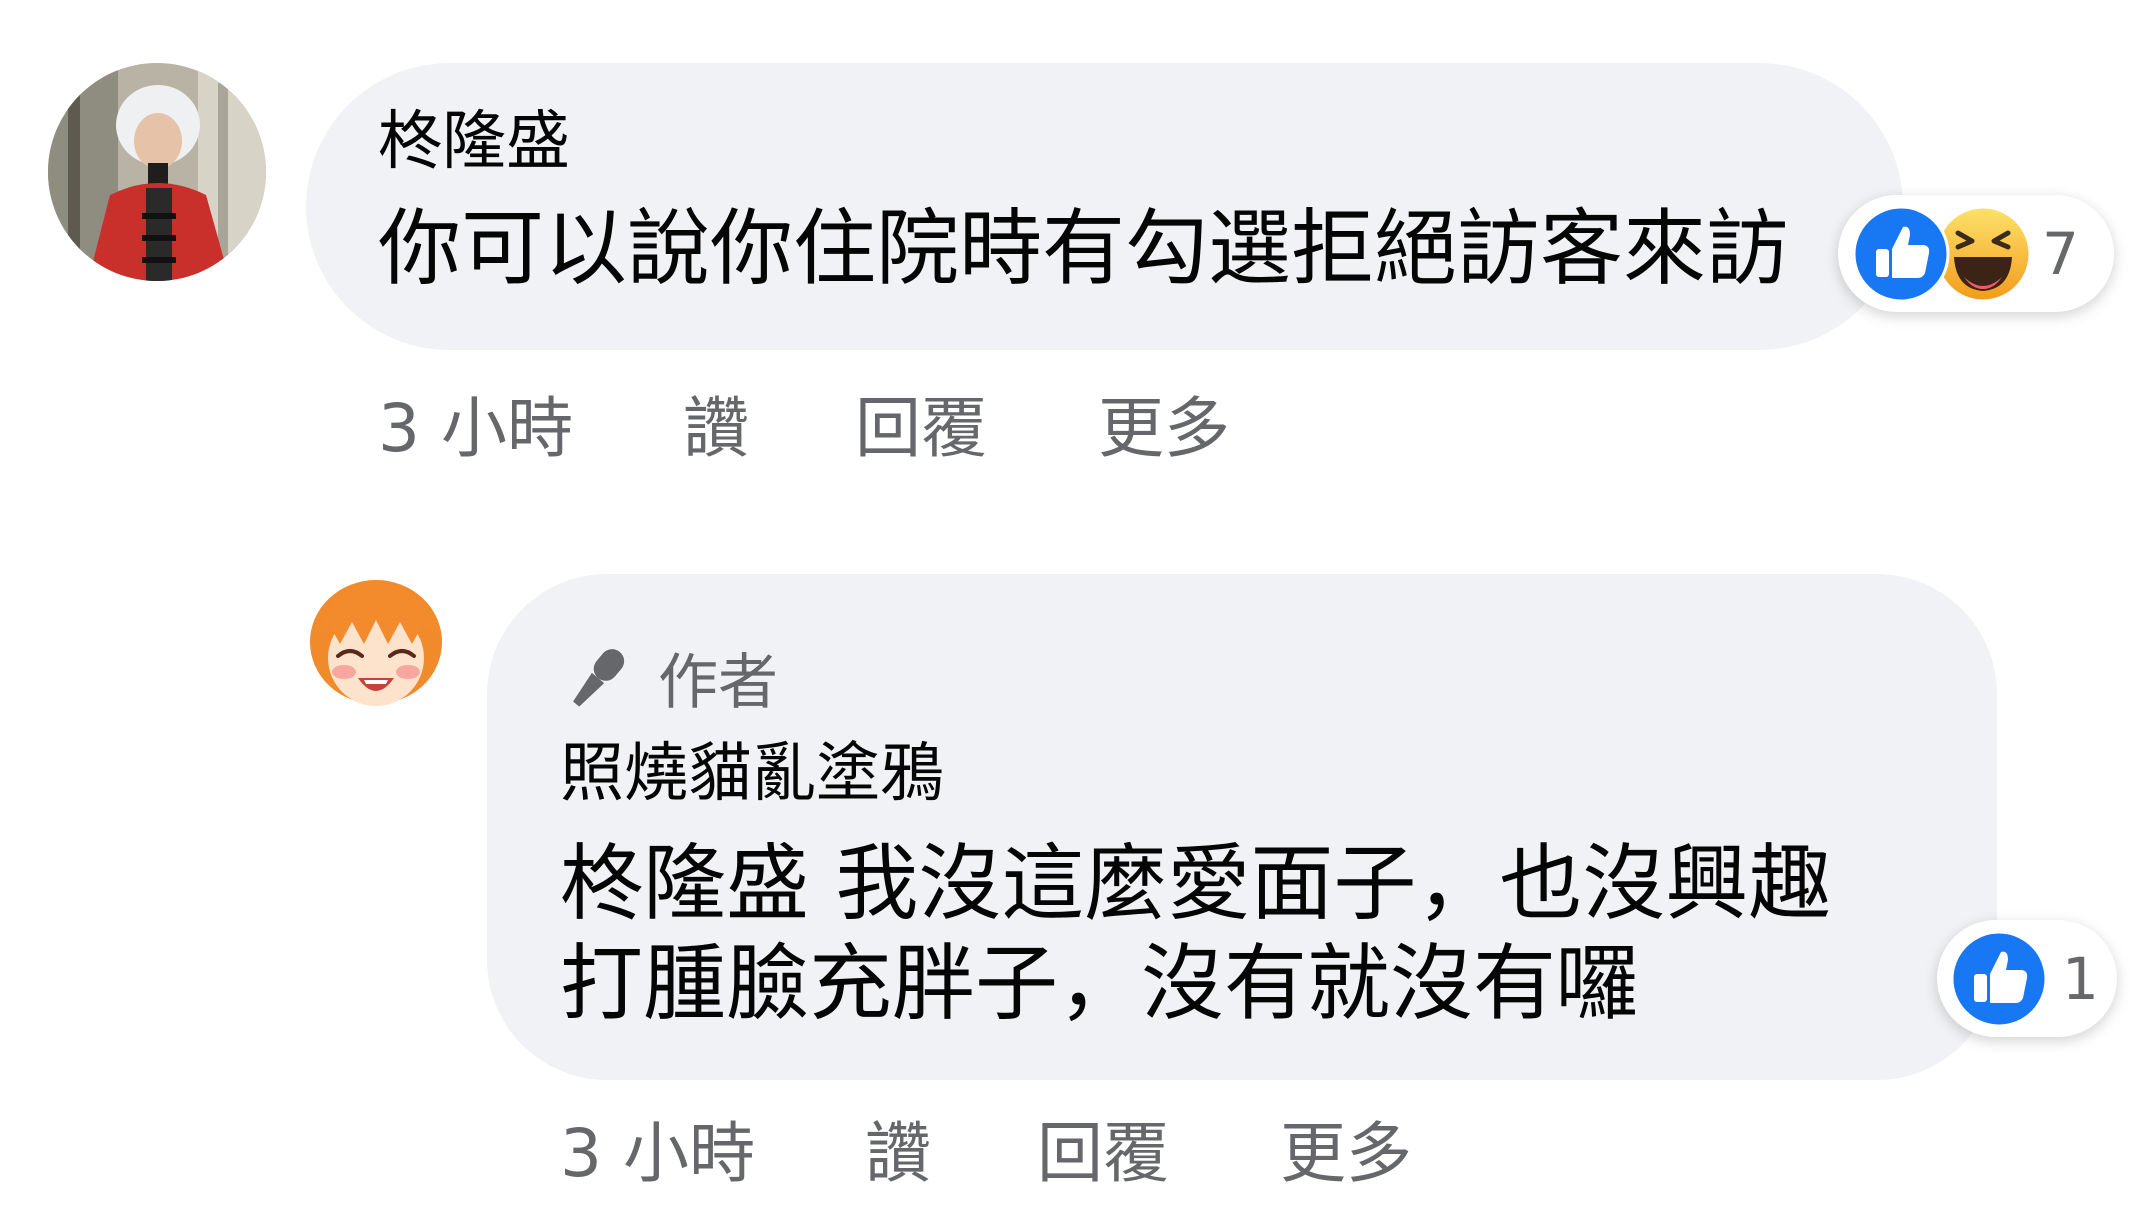  I want to click on comment-text-line-1: 柊隆盛 我沒這麼愛面子，也沒興趣, so click(1196, 883).